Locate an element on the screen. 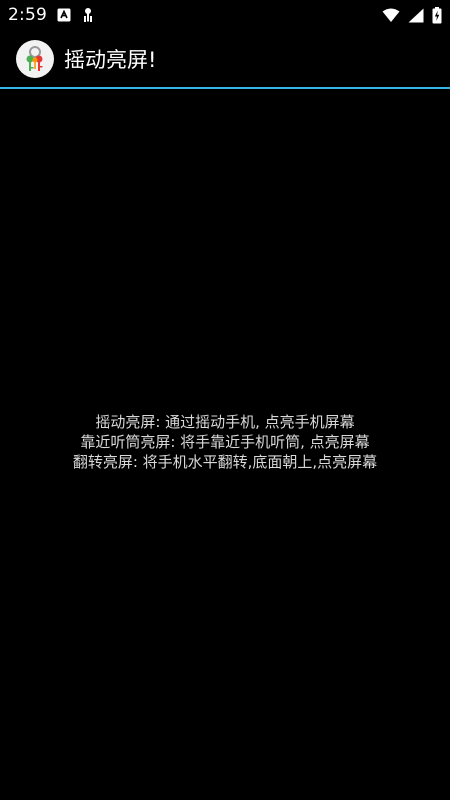 The width and height of the screenshot is (450, 800). proximity-description: 靠近听筒亮屏: 将手靠近手机听筒, 点亮屏幕 is located at coordinates (225, 441).